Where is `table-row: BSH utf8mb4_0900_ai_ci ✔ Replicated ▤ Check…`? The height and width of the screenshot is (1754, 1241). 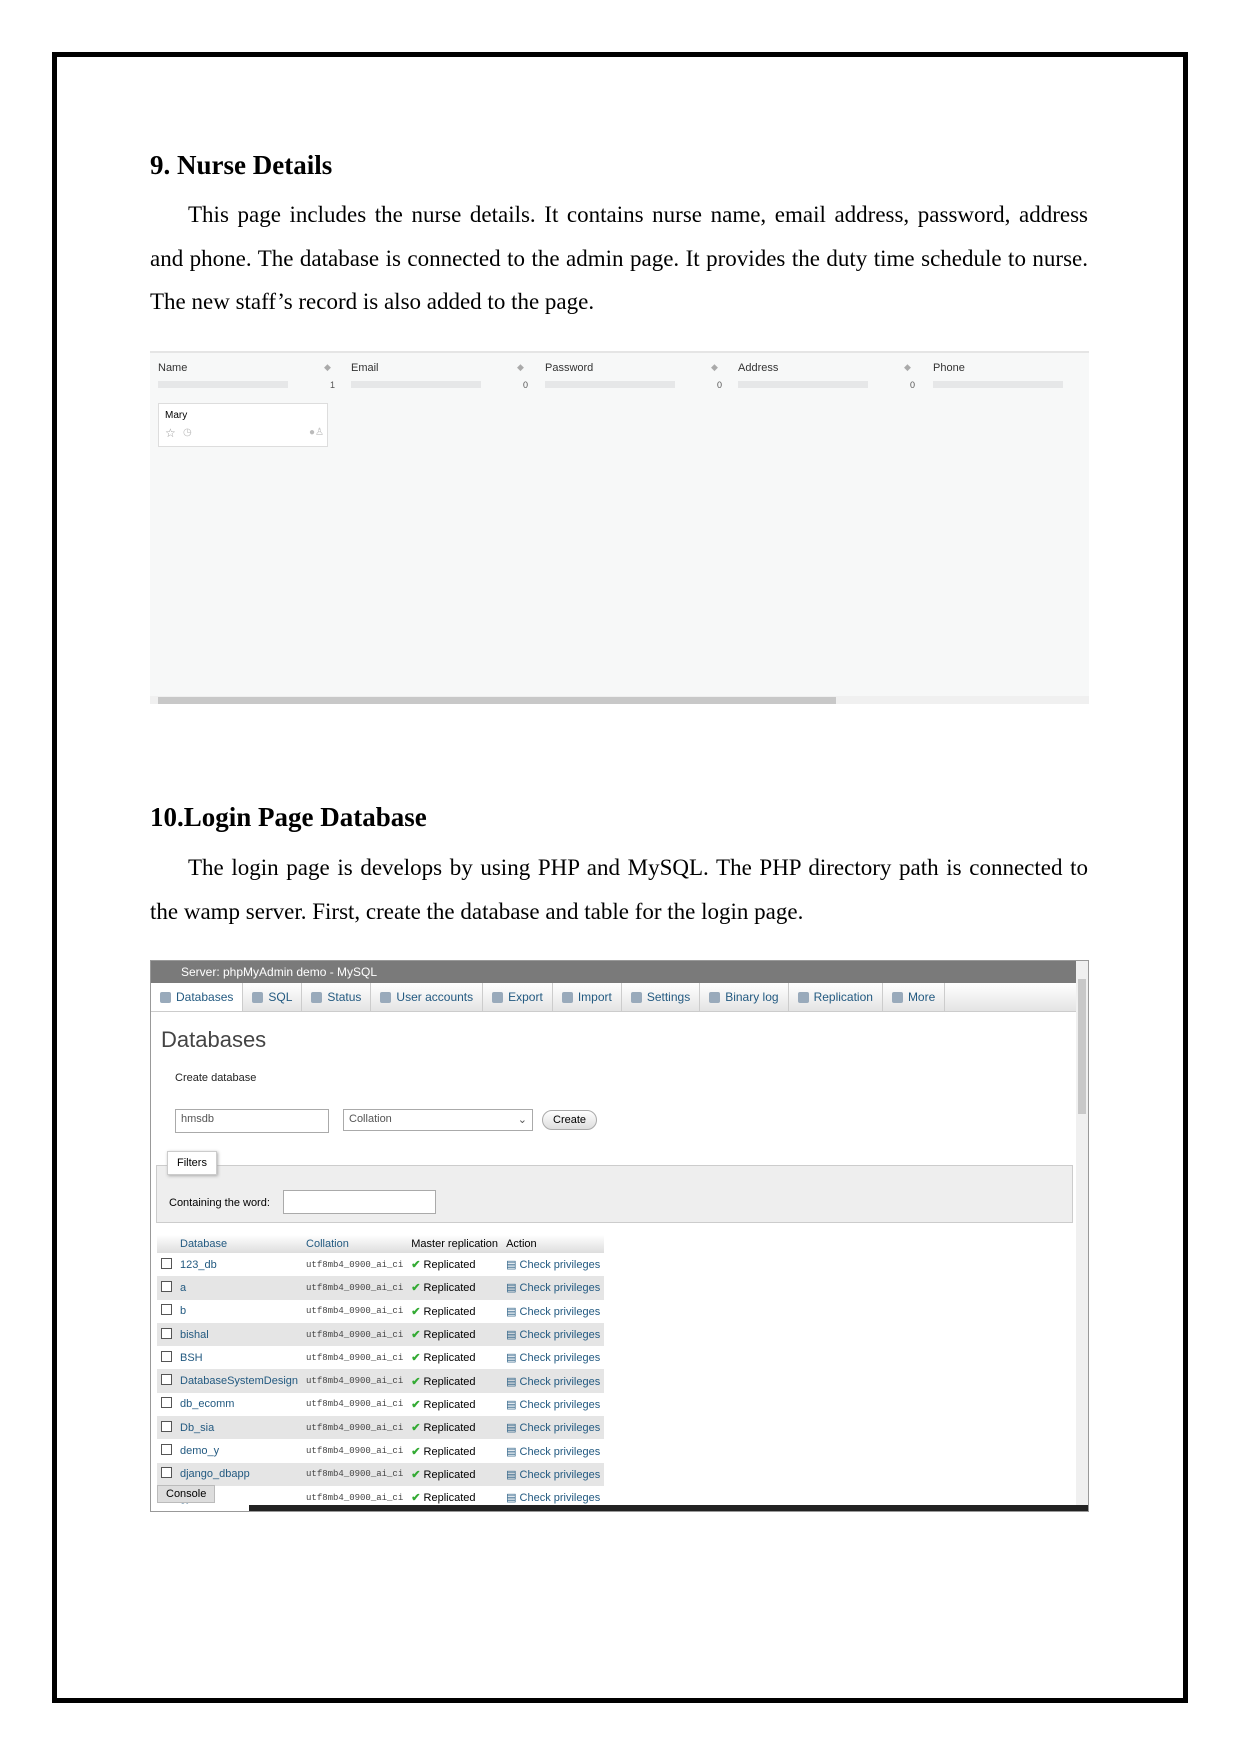 table-row: BSH utf8mb4_0900_ai_ci ✔ Replicated ▤ Check… is located at coordinates (380, 1357).